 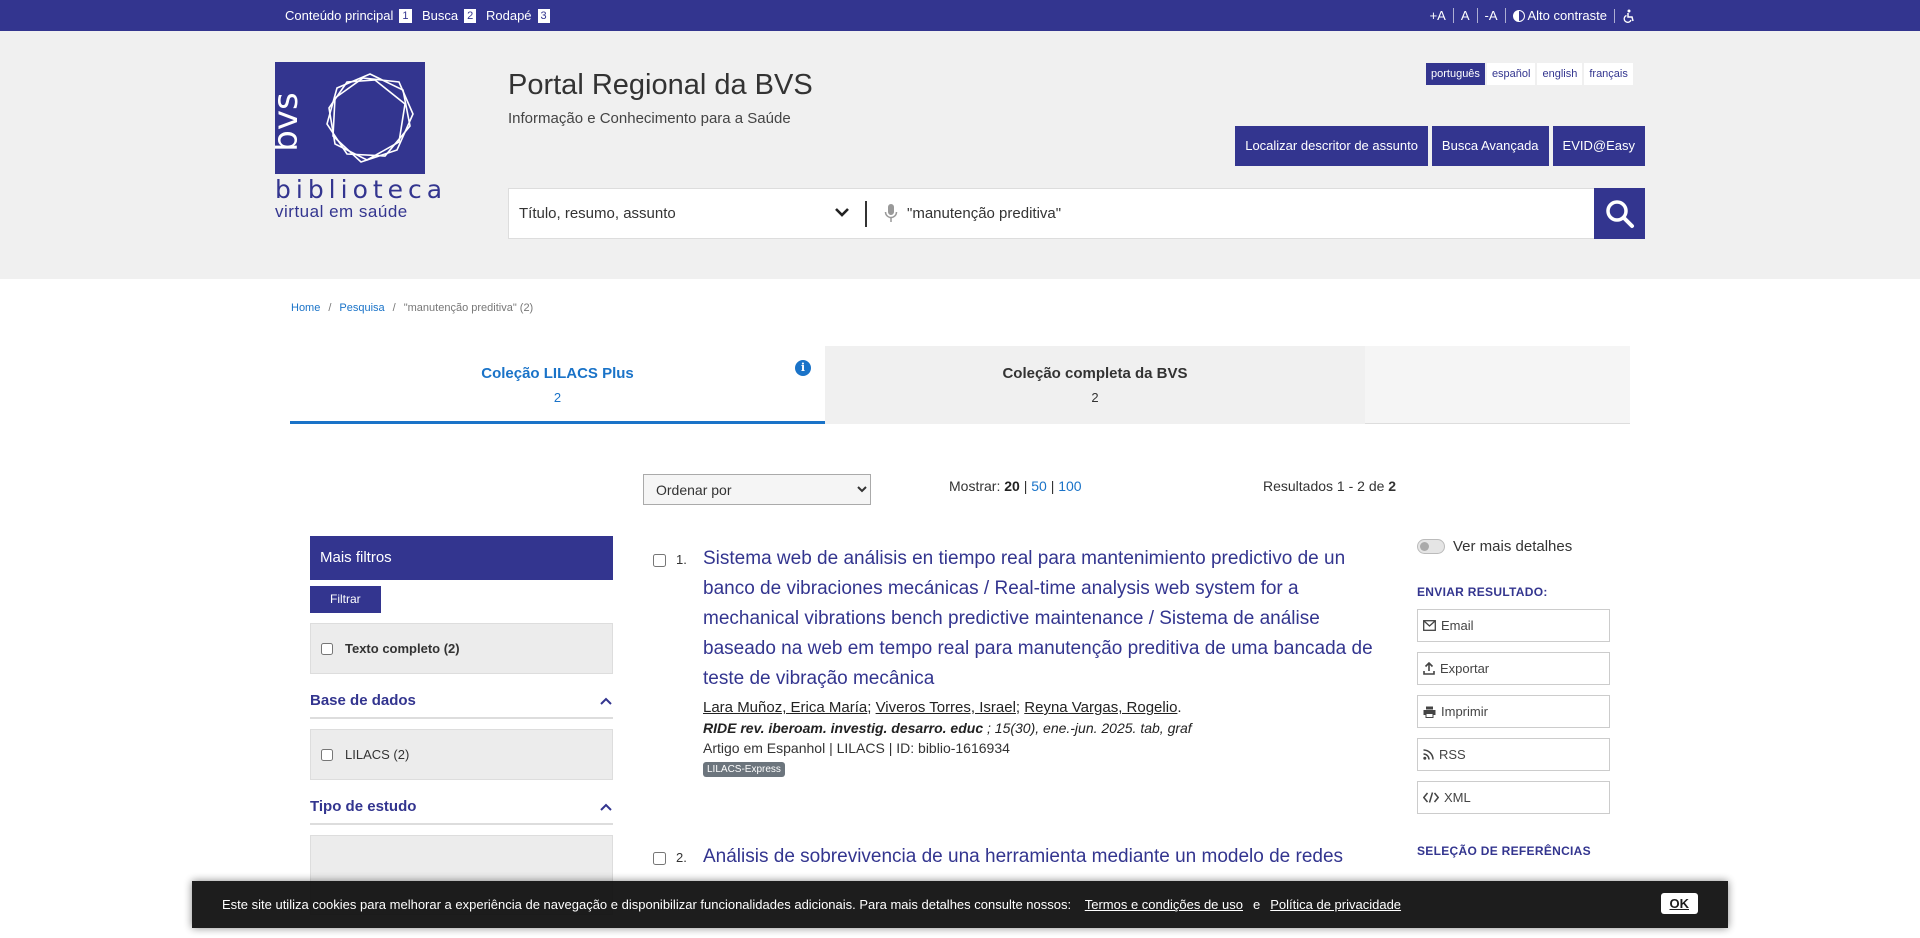 What do you see at coordinates (660, 85) in the screenshot?
I see `site-title: Portal Regional da BVS` at bounding box center [660, 85].